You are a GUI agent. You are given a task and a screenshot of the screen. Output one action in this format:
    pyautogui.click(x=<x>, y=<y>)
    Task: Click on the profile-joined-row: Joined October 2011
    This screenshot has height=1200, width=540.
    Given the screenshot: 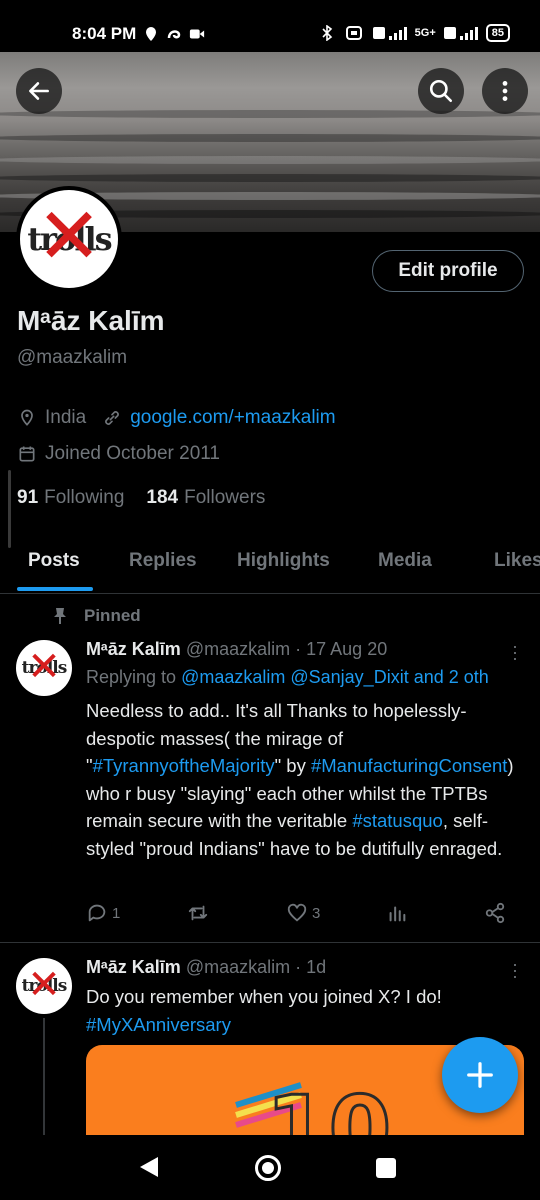 What is the action you would take?
    pyautogui.click(x=118, y=454)
    